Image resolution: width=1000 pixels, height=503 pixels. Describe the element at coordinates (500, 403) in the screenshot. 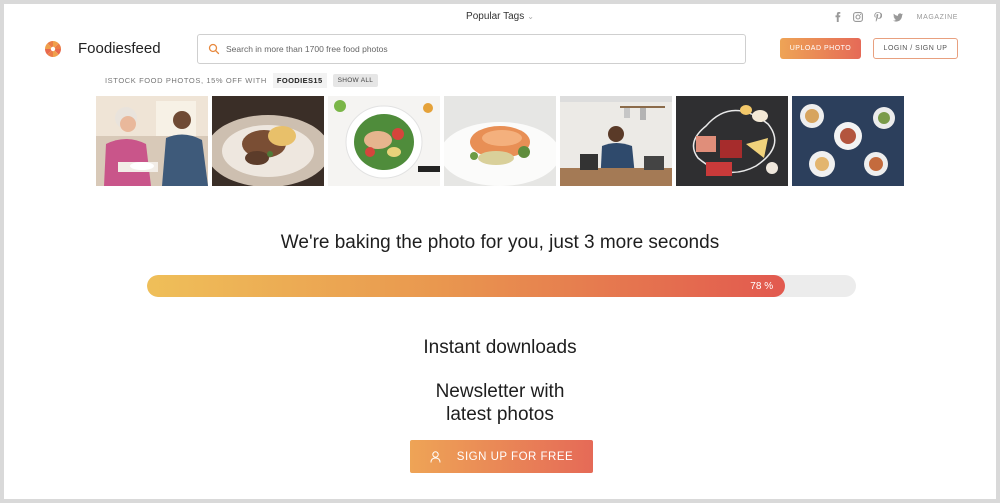

I see `newsletter-text: Newsletter with latest photos` at that location.